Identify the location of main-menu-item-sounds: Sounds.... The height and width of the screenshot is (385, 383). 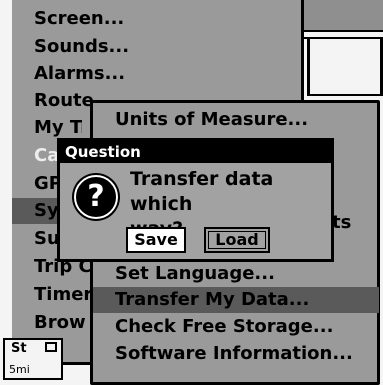
(94, 47).